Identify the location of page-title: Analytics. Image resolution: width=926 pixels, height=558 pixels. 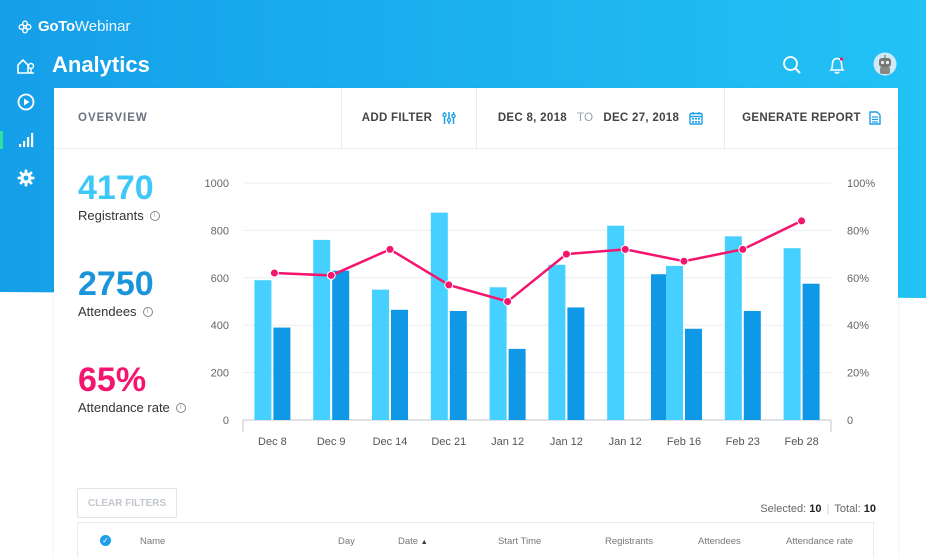
(101, 64).